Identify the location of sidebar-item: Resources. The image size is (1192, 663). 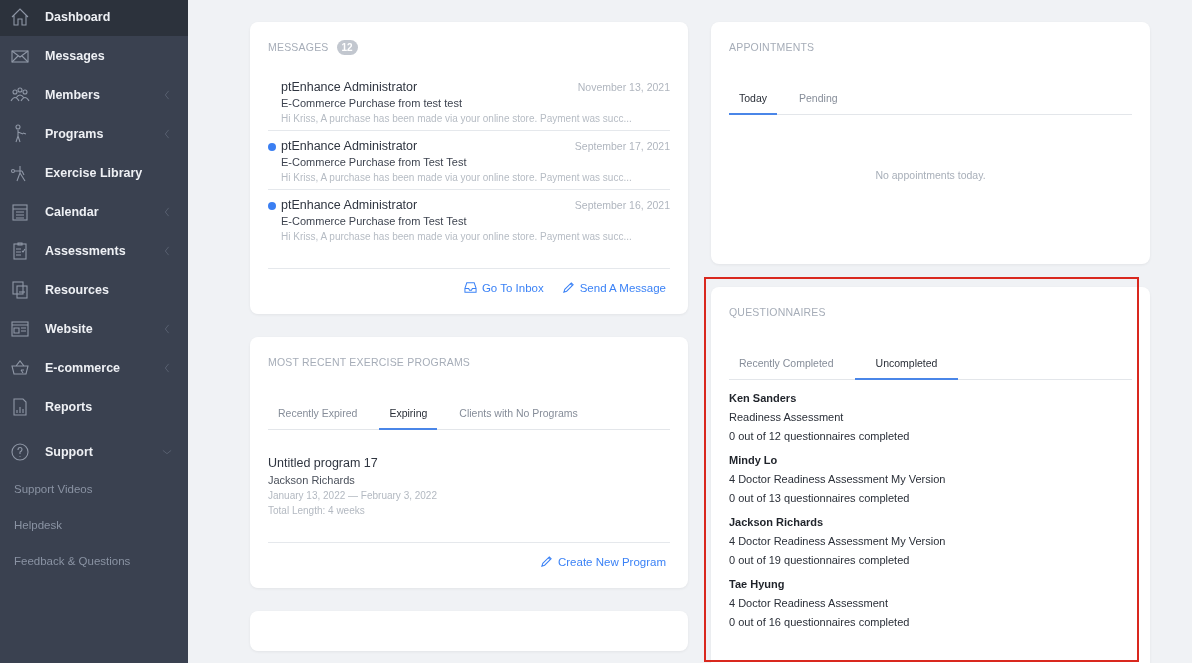
(94, 289).